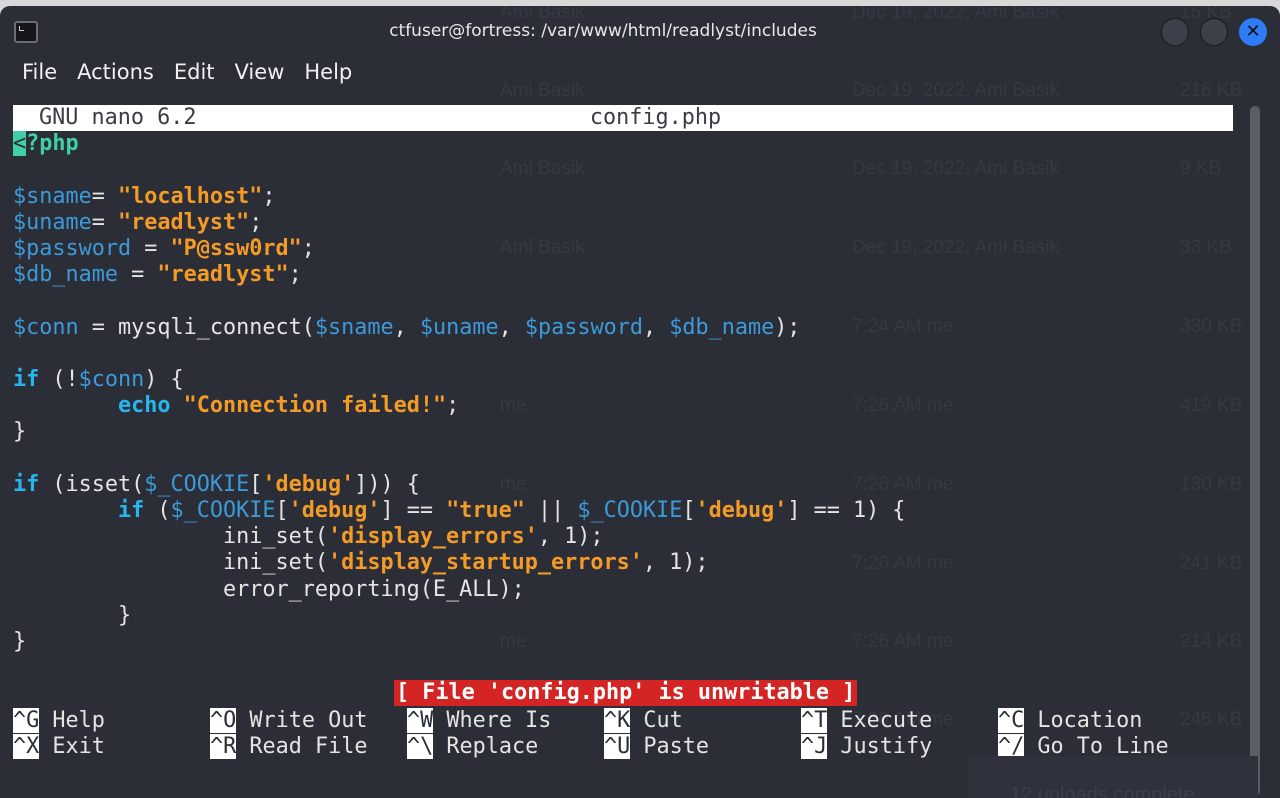 This screenshot has height=798, width=1280. Describe the element at coordinates (655, 117) in the screenshot. I see `nano-filename: config.php` at that location.